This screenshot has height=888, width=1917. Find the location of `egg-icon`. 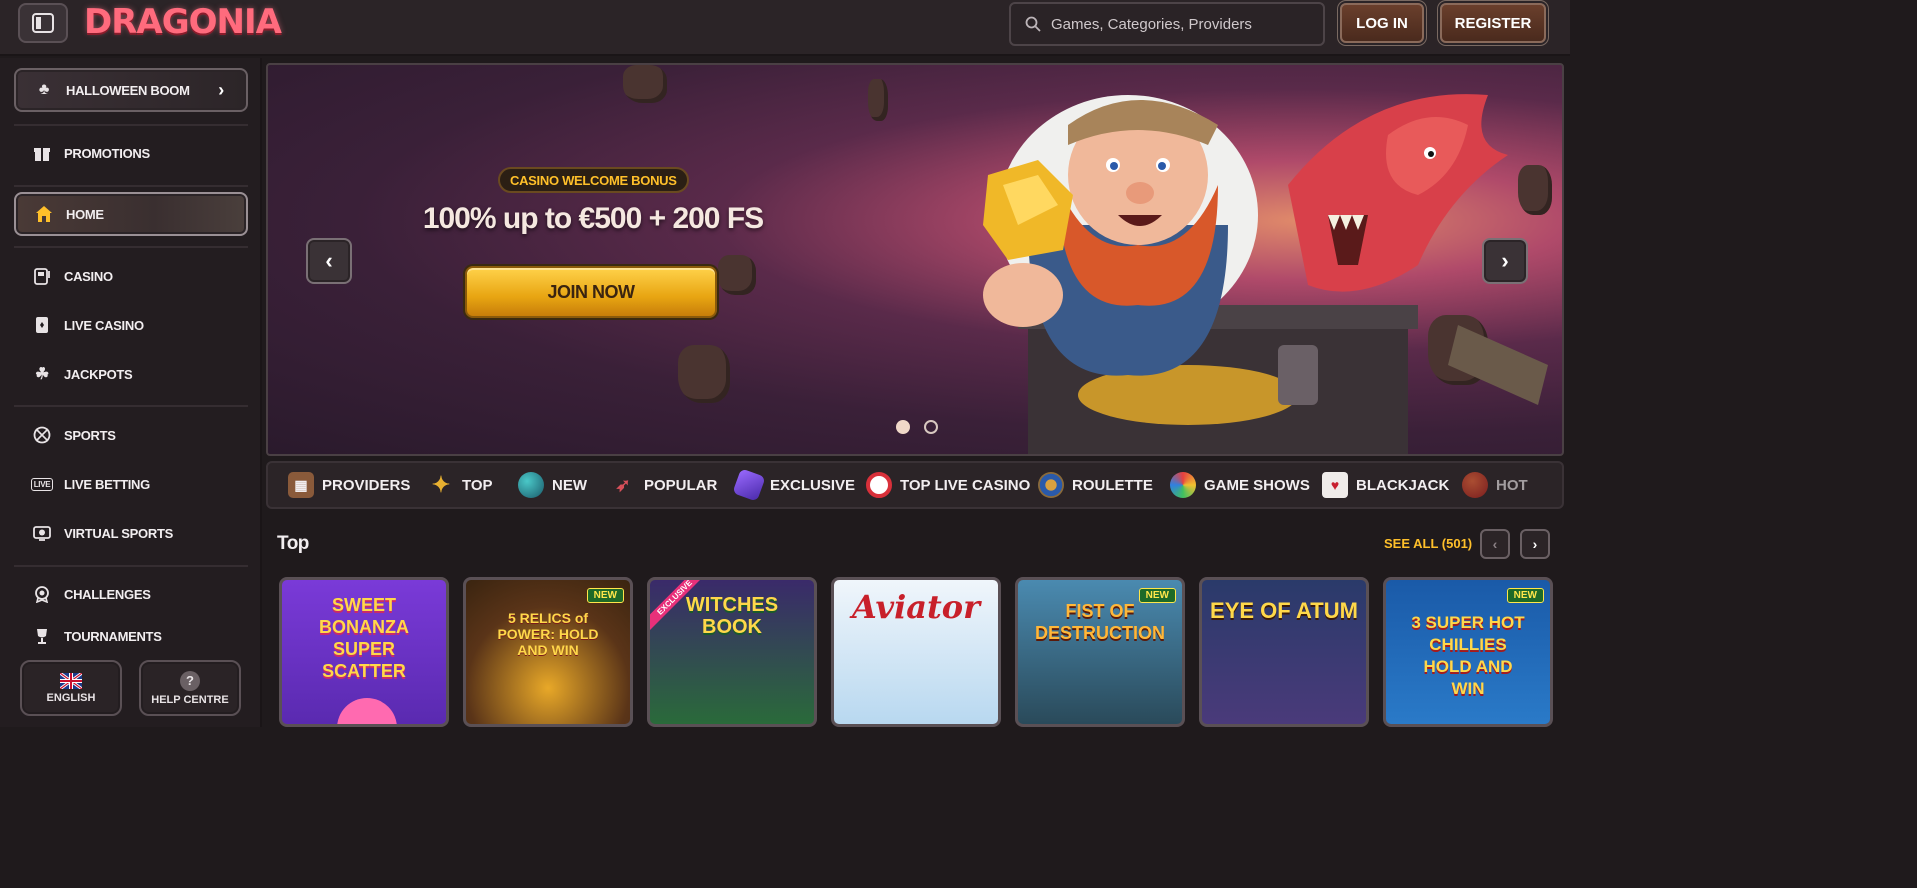

egg-icon is located at coordinates (531, 485).